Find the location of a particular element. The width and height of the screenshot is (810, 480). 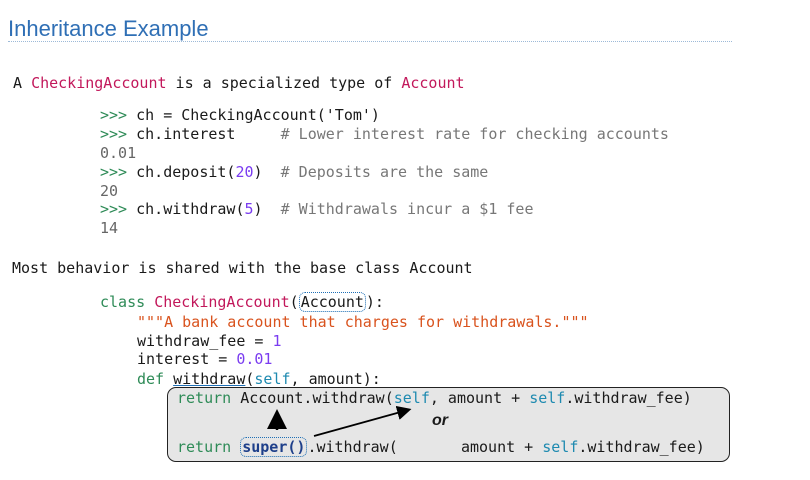

keyword-def: def is located at coordinates (151, 379).